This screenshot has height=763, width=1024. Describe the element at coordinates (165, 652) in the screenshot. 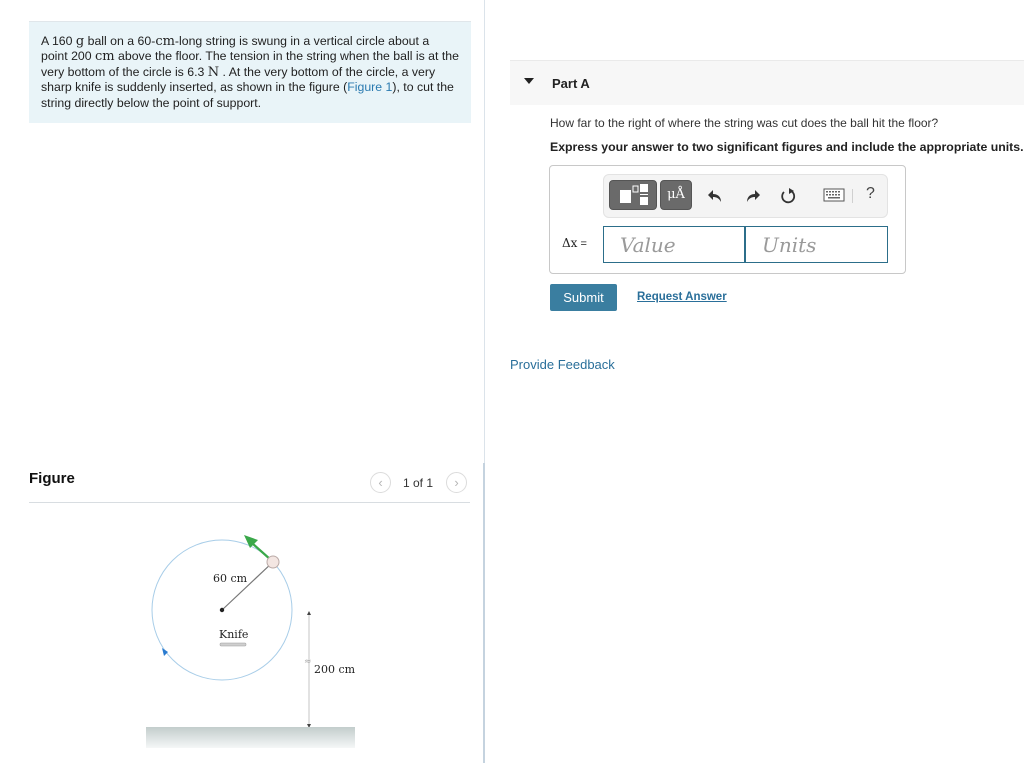

I see `direction-arrowhead-icon` at that location.